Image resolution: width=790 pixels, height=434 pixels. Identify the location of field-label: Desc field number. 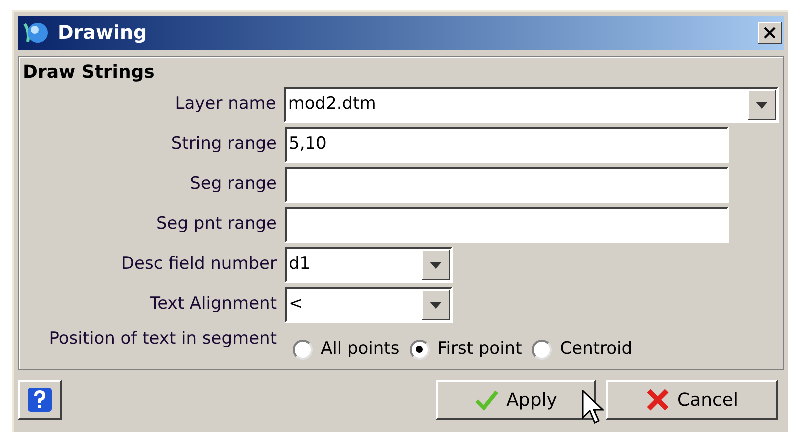
(199, 264).